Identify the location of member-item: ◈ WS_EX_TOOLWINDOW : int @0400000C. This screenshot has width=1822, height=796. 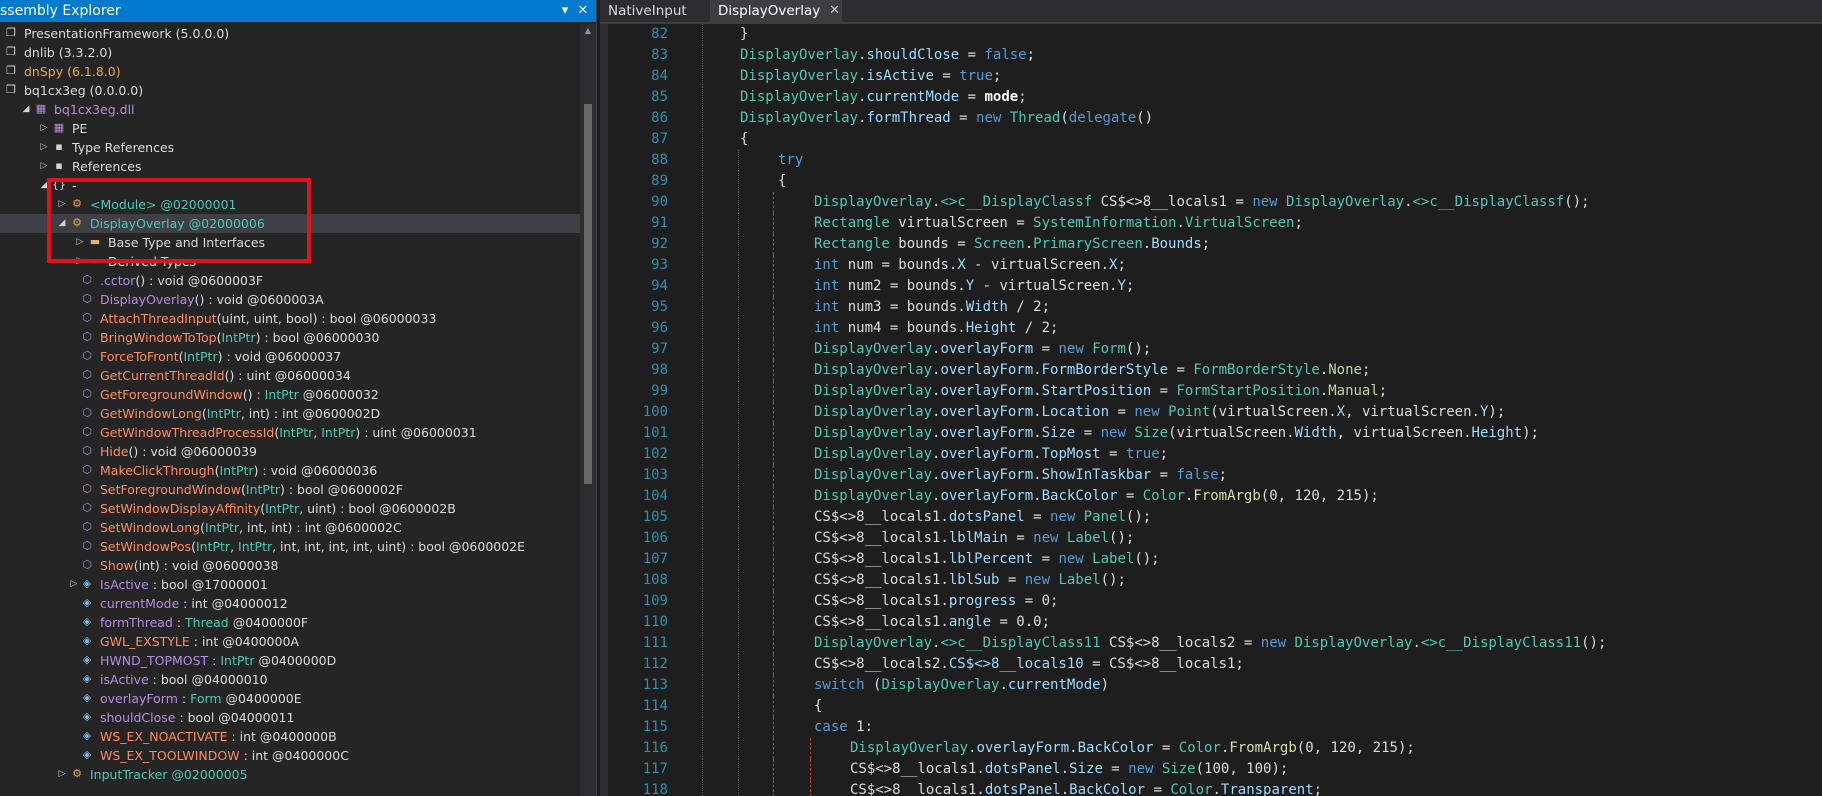
(290, 755).